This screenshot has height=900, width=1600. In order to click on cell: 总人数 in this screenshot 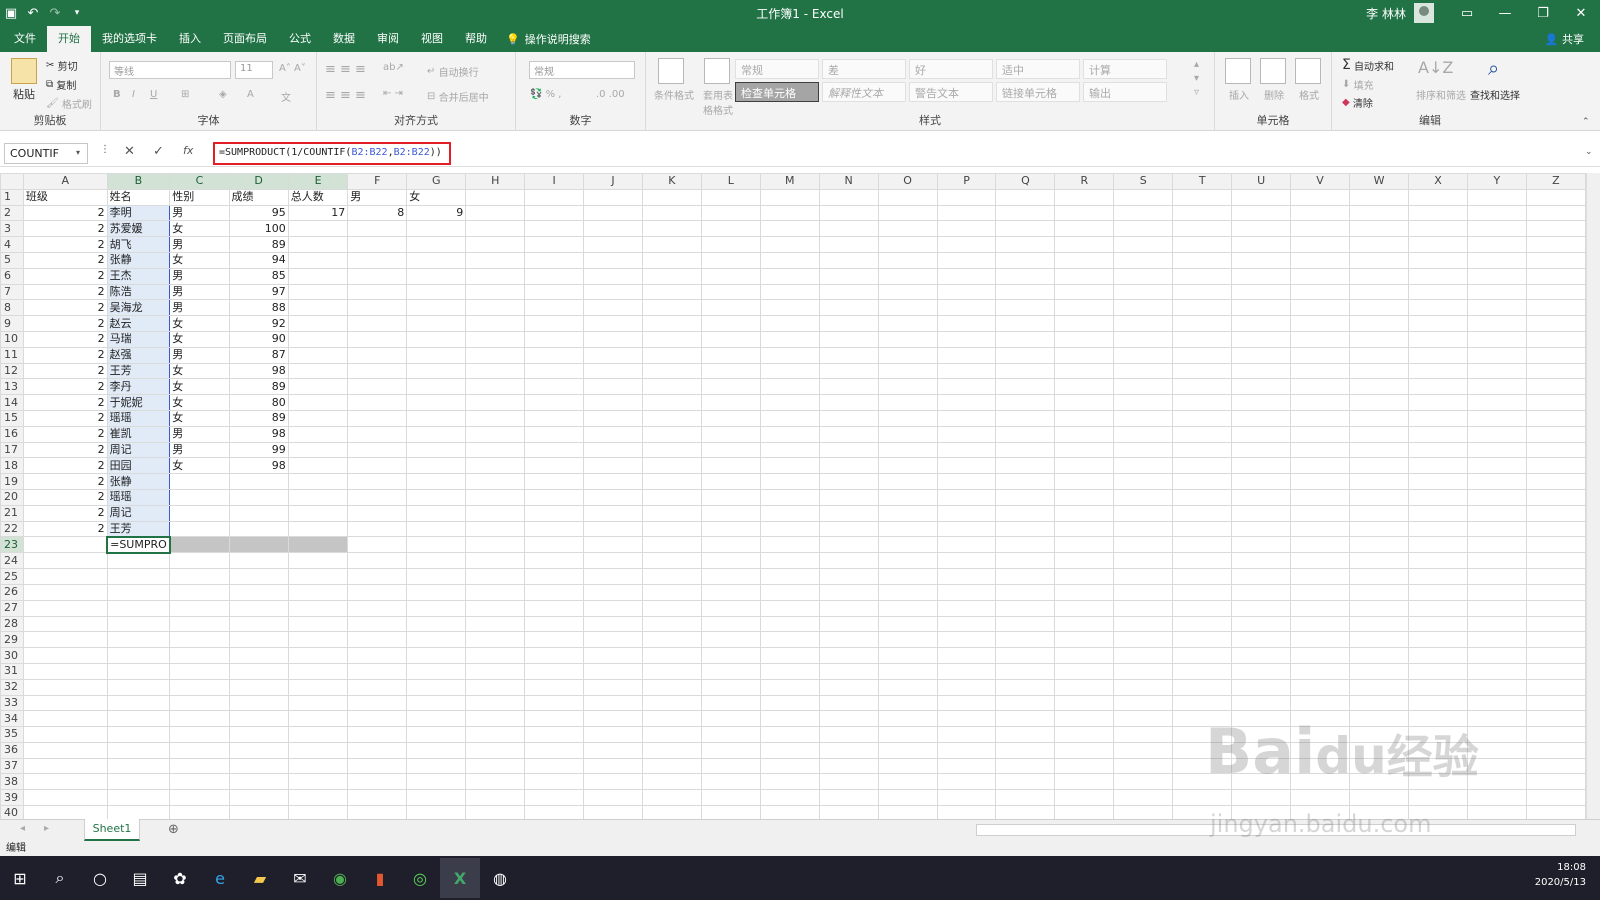, I will do `click(318, 197)`.